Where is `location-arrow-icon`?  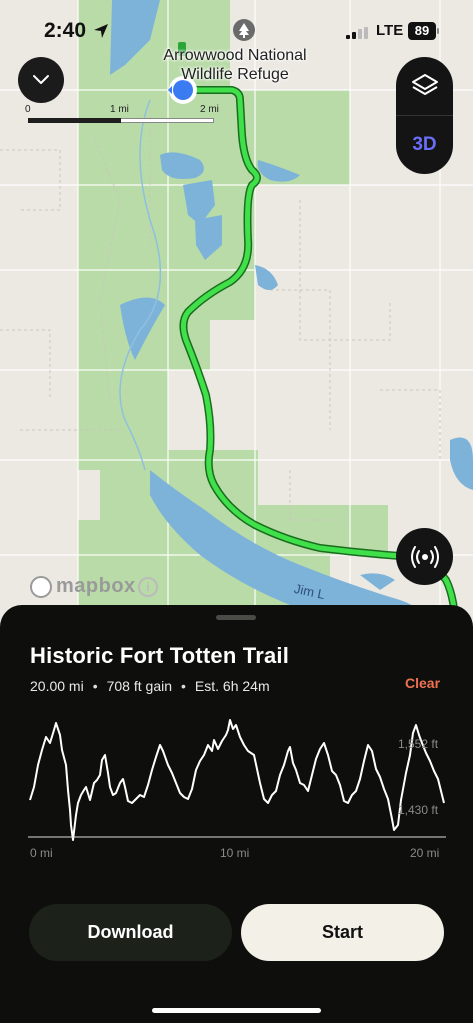
location-arrow-icon is located at coordinates (101, 31).